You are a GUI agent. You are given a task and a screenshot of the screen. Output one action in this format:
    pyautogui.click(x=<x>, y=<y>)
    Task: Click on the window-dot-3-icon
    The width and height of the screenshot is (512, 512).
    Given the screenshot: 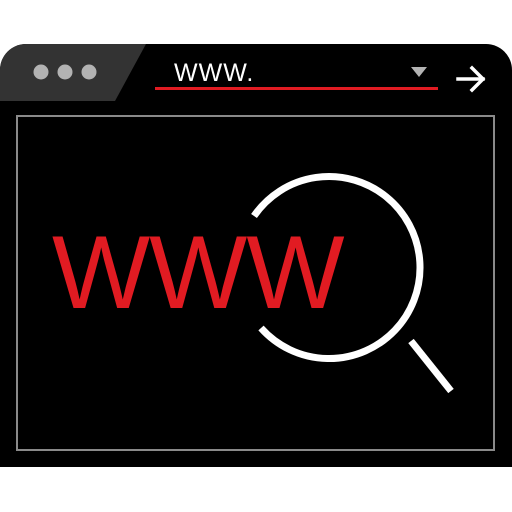 What is the action you would take?
    pyautogui.click(x=89, y=72)
    